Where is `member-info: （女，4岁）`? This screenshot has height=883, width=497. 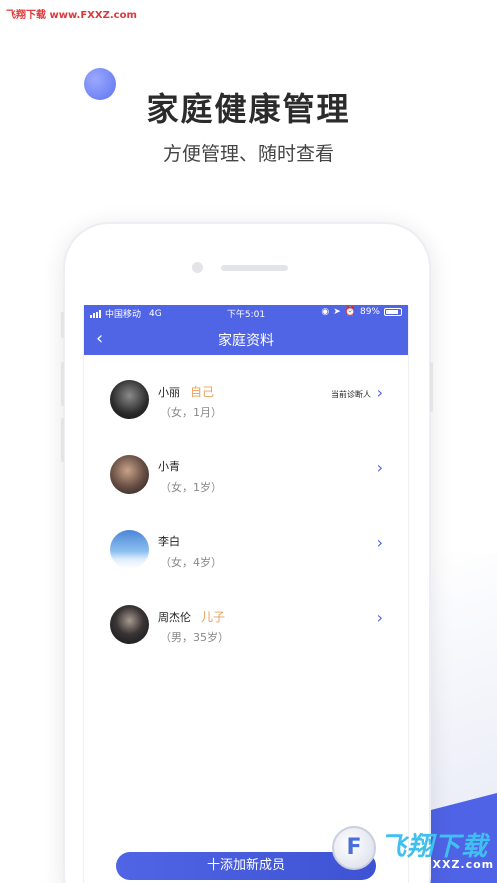 member-info: （女，4岁） is located at coordinates (191, 562).